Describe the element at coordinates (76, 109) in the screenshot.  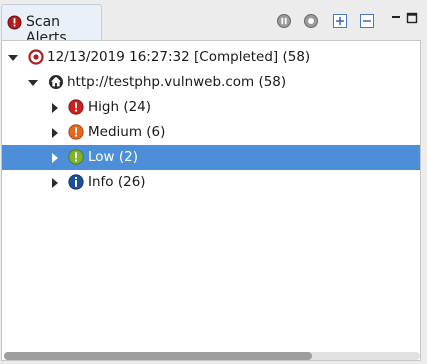
I see `high-severity-icon` at that location.